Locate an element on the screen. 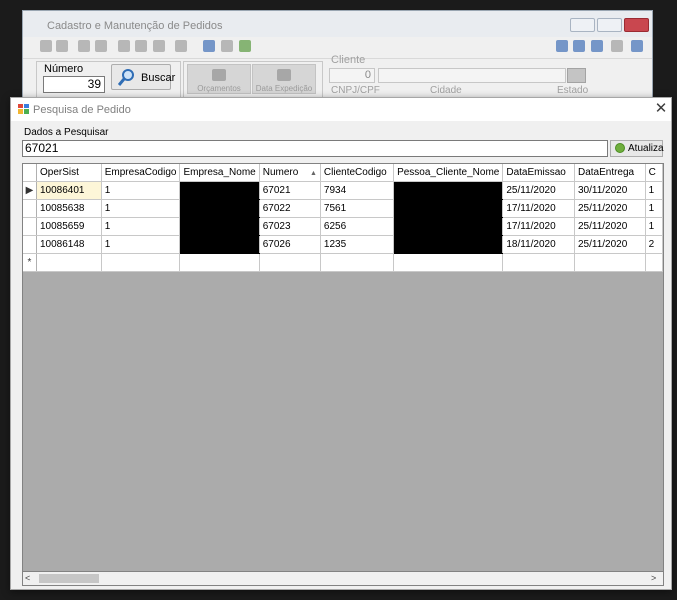 Image resolution: width=677 pixels, height=600 pixels. close-icon: ✕ is located at coordinates (661, 109).